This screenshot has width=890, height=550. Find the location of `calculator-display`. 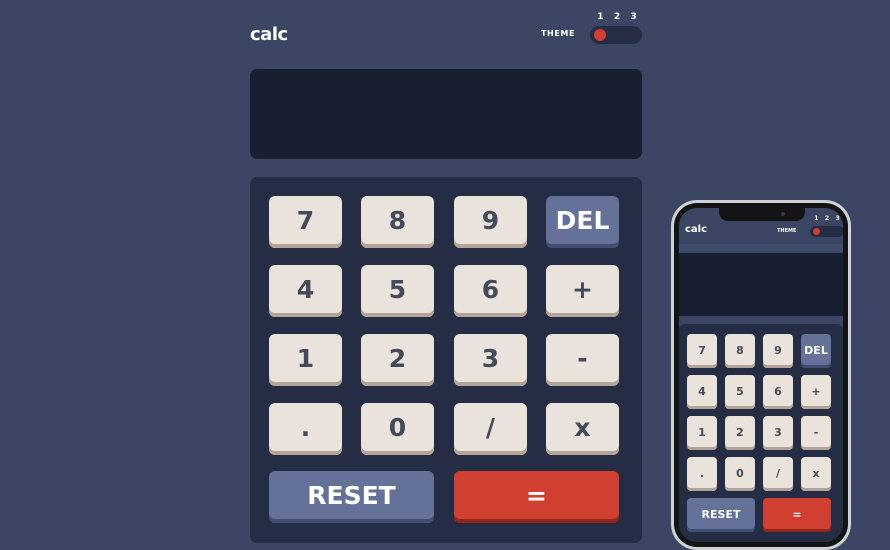

calculator-display is located at coordinates (446, 114).